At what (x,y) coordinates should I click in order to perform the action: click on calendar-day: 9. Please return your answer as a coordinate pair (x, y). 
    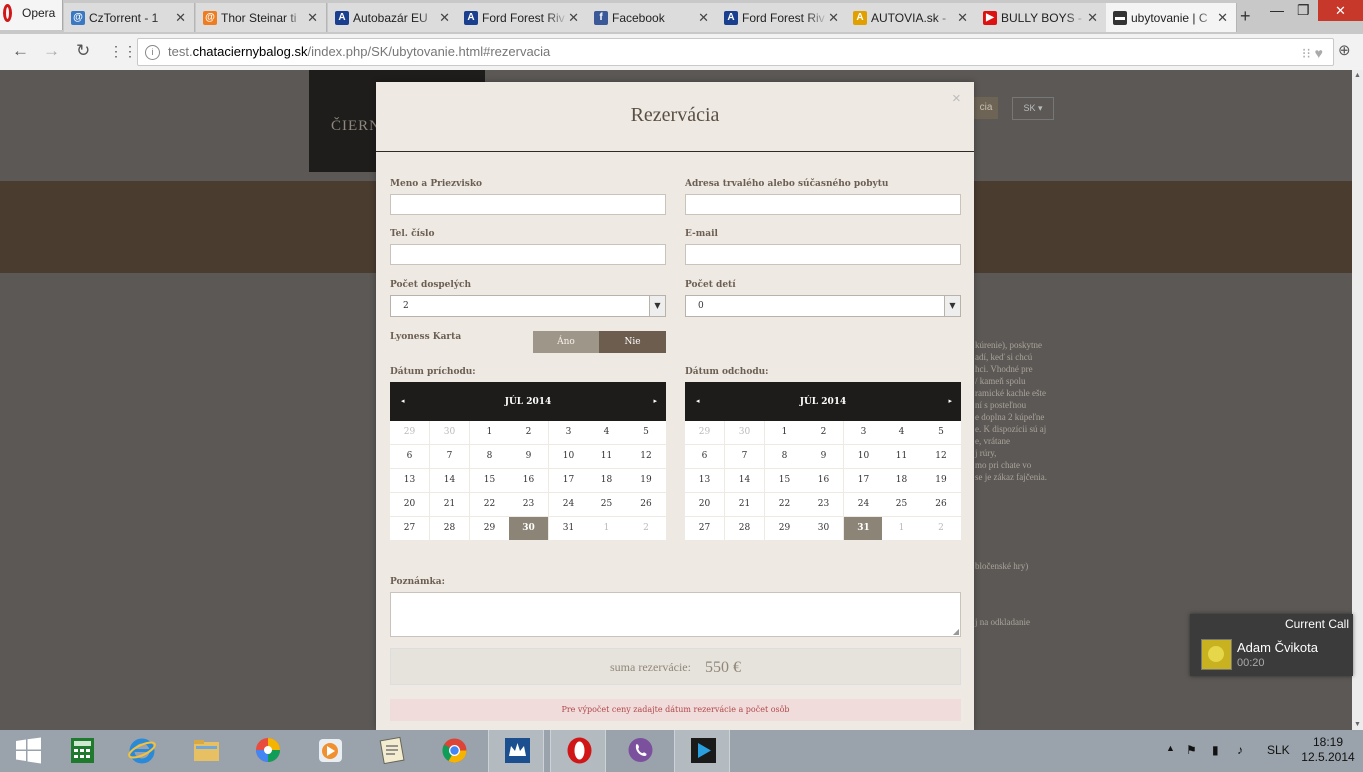
    Looking at the image, I should click on (528, 456).